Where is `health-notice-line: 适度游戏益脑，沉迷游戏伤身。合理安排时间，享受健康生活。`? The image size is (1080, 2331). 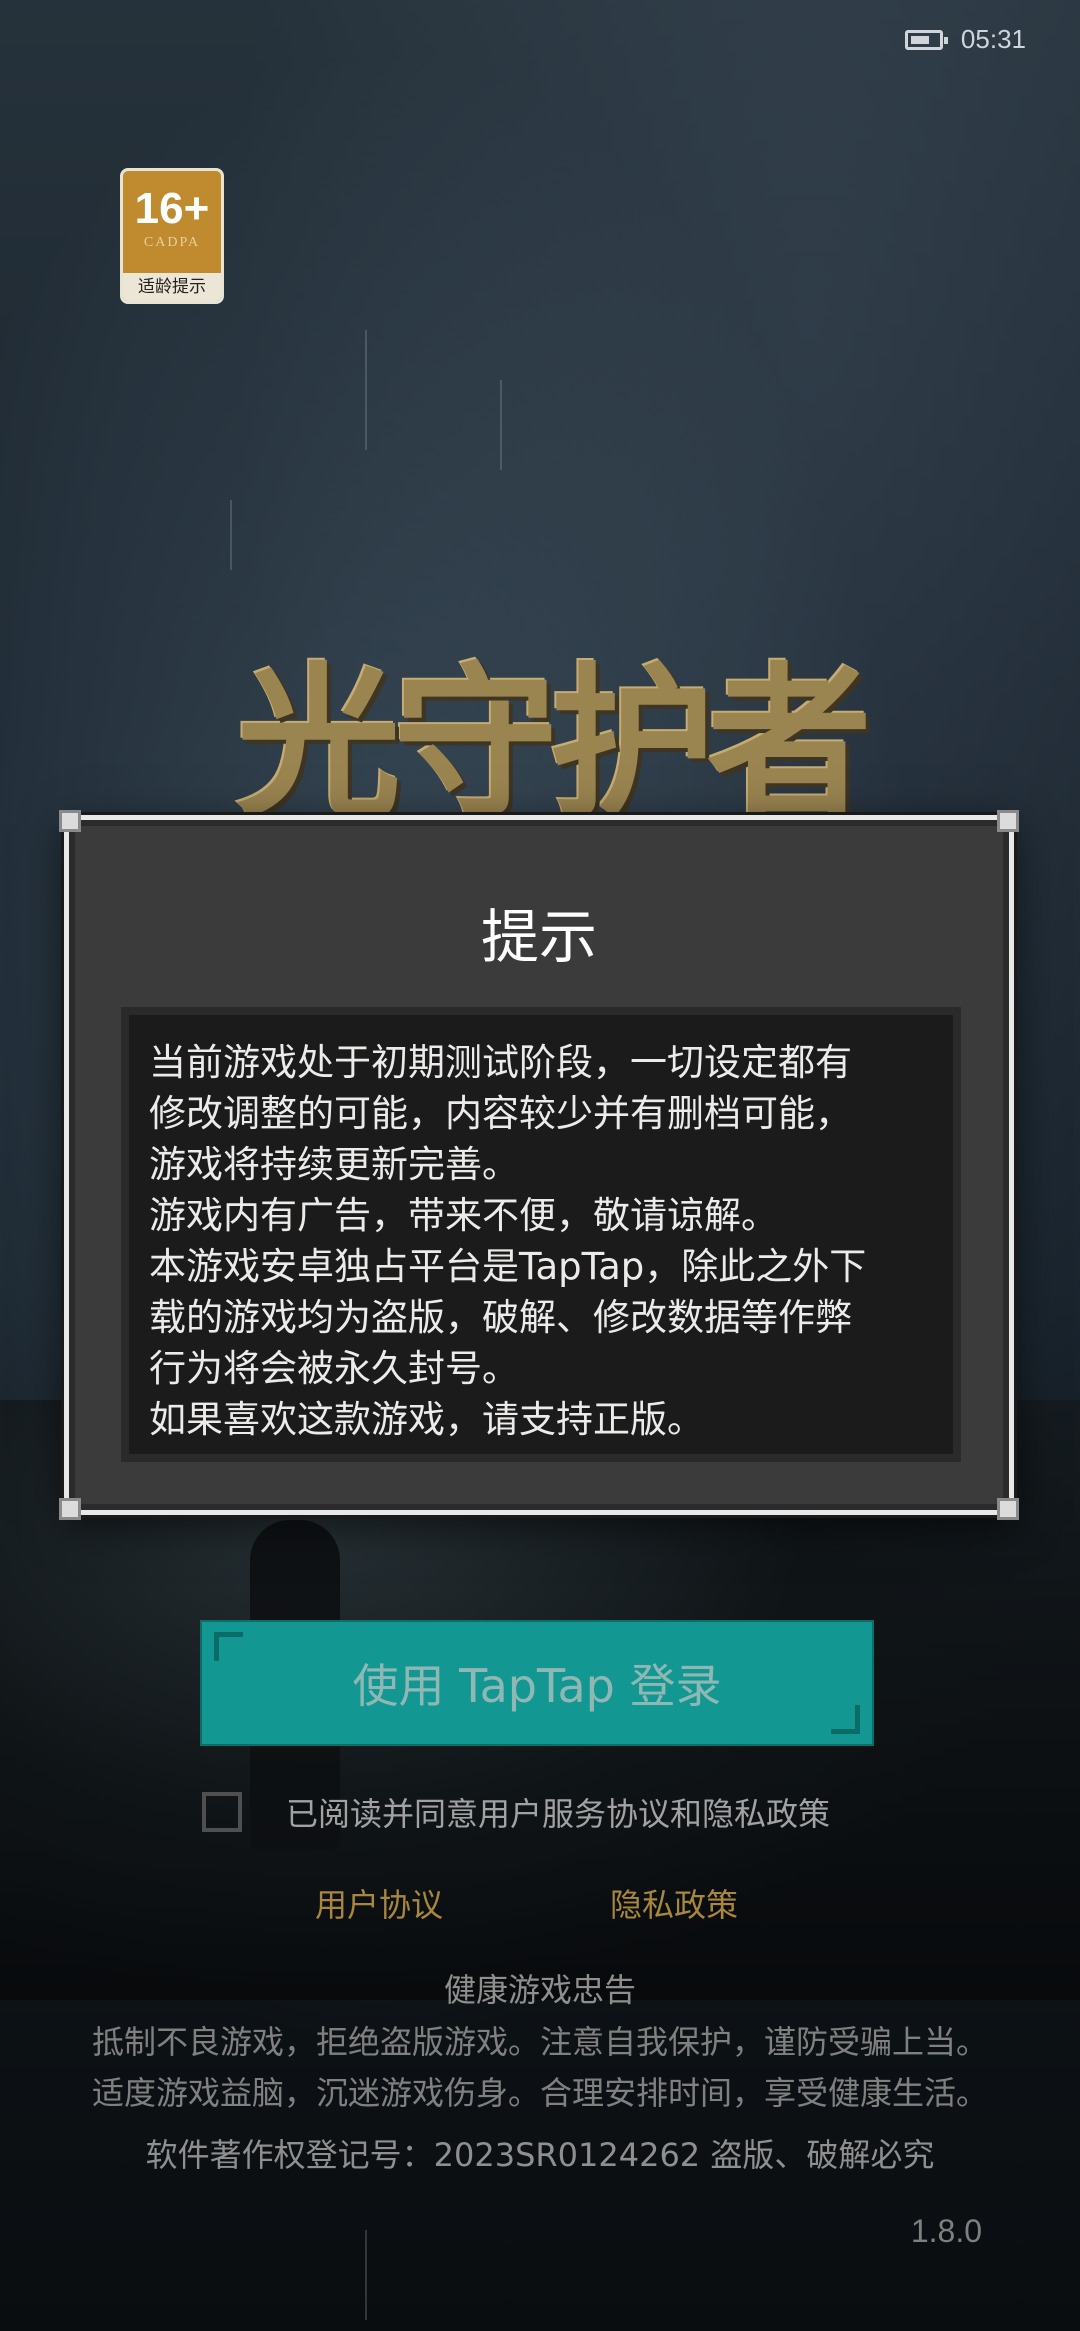
health-notice-line: 适度游戏益脑，沉迷游戏伤身。合理安排时间，享受健康生活。 is located at coordinates (539, 2093).